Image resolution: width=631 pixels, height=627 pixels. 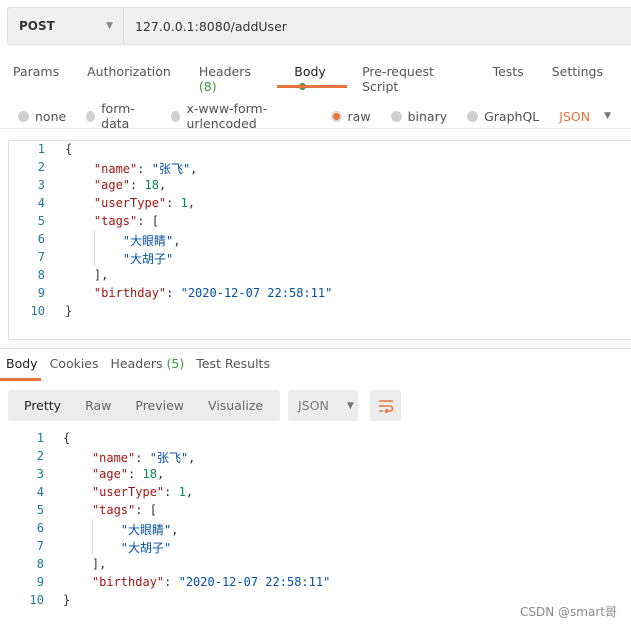 I want to click on tab-authorization: Authorization, so click(x=129, y=75).